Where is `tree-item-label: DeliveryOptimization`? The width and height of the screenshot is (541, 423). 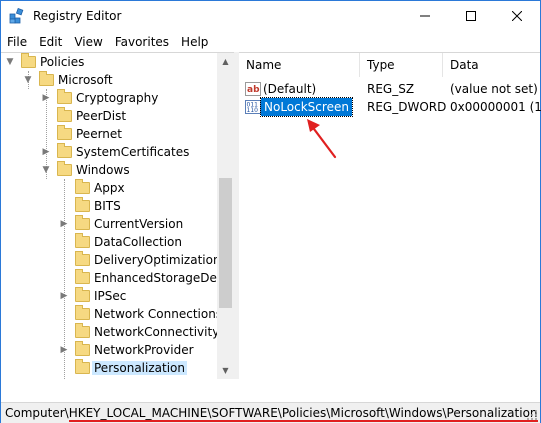 tree-item-label: DeliveryOptimization is located at coordinates (157, 260).